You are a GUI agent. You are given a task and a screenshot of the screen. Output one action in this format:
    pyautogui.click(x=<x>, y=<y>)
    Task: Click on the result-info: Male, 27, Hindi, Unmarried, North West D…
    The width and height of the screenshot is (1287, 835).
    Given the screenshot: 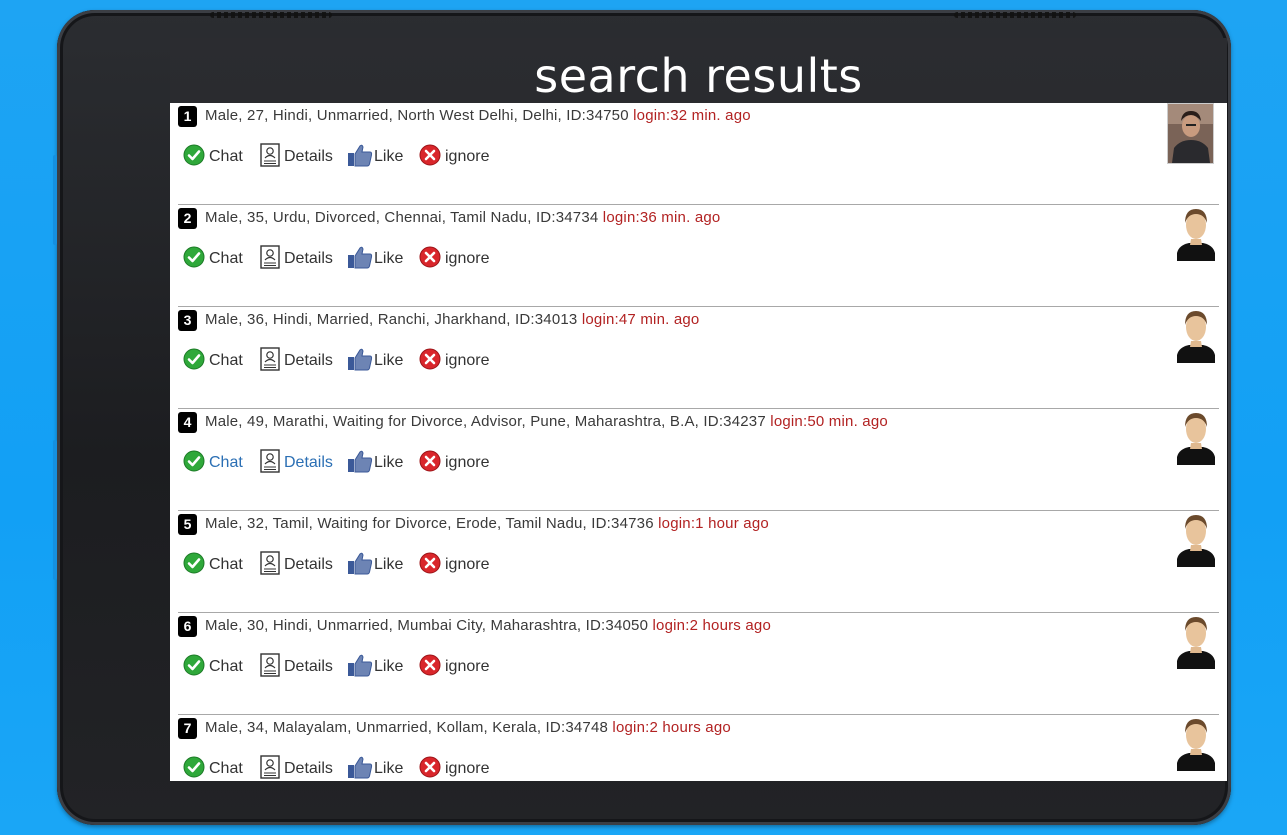 What is the action you would take?
    pyautogui.click(x=478, y=115)
    